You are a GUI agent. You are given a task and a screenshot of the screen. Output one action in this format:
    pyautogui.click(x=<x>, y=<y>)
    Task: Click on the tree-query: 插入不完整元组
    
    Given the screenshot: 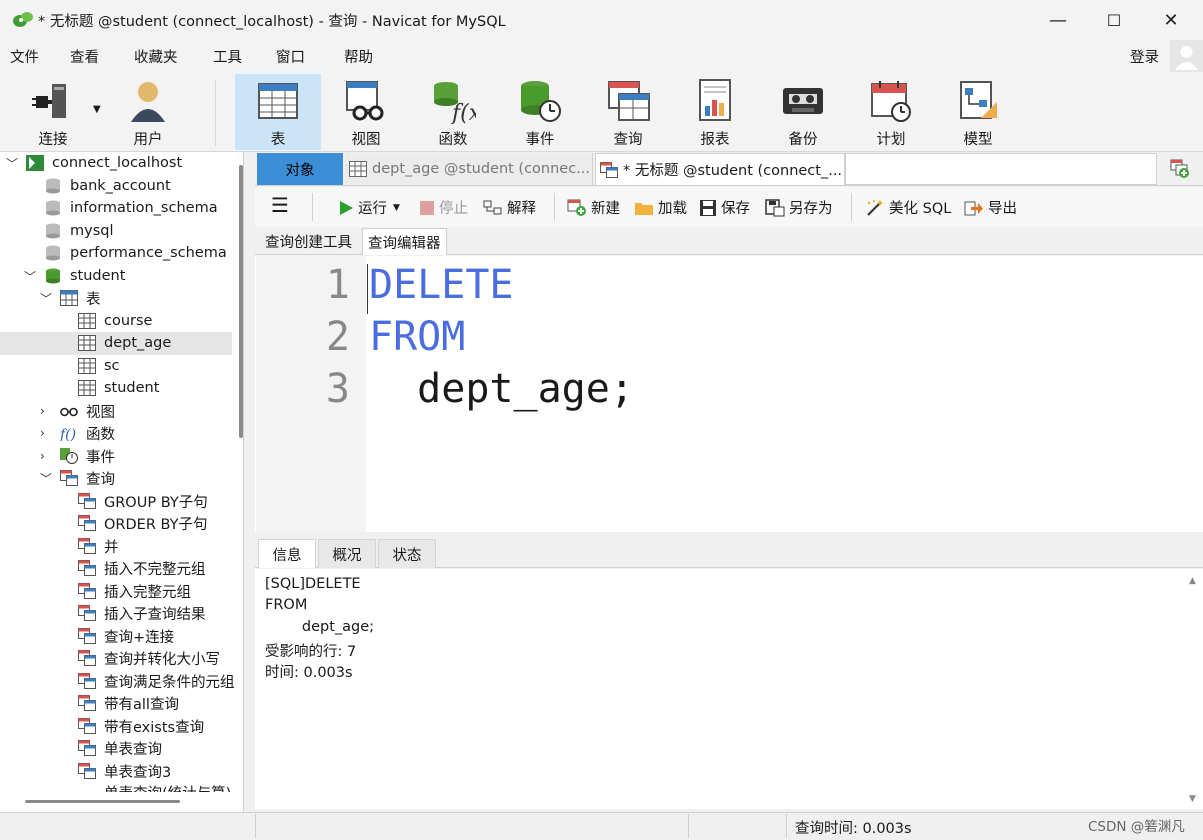 What is the action you would take?
    pyautogui.click(x=116, y=568)
    